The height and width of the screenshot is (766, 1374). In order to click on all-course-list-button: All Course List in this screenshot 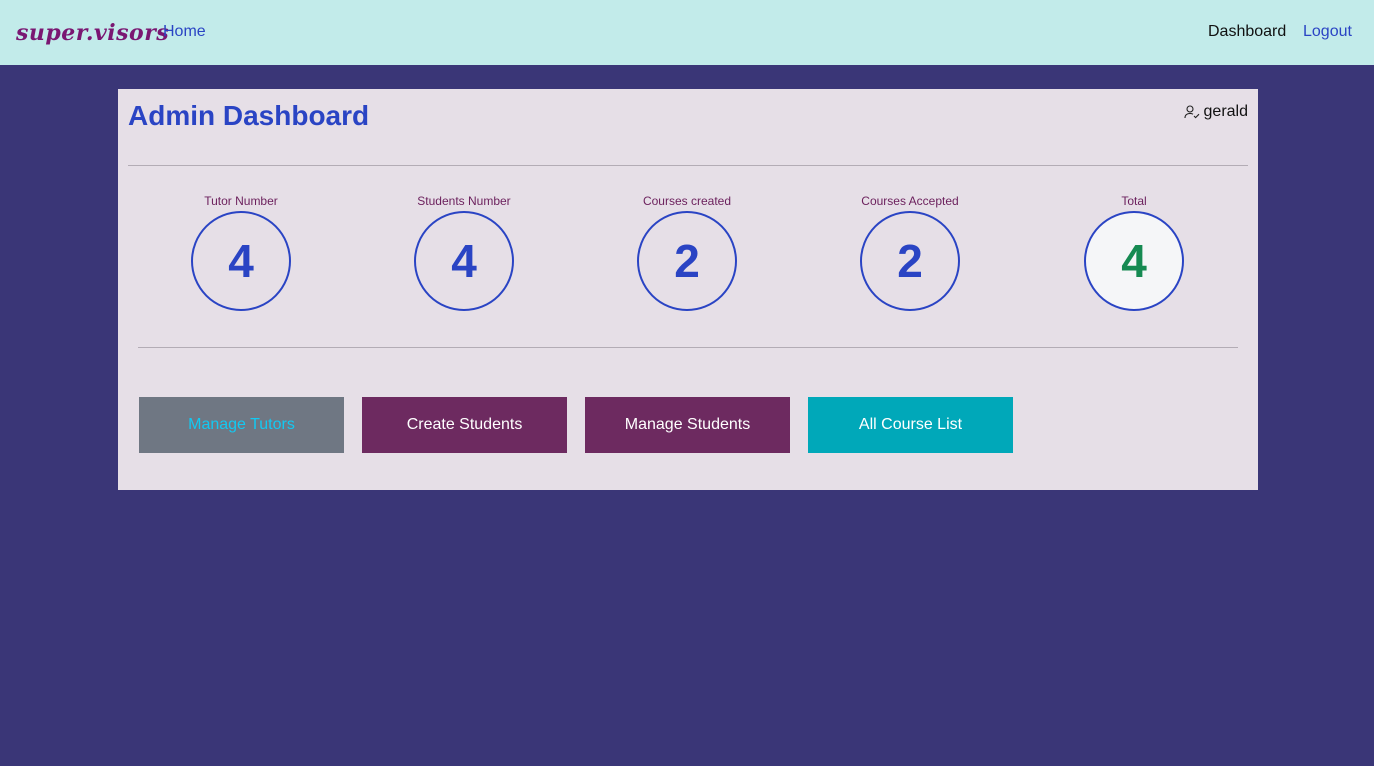, I will do `click(910, 425)`.